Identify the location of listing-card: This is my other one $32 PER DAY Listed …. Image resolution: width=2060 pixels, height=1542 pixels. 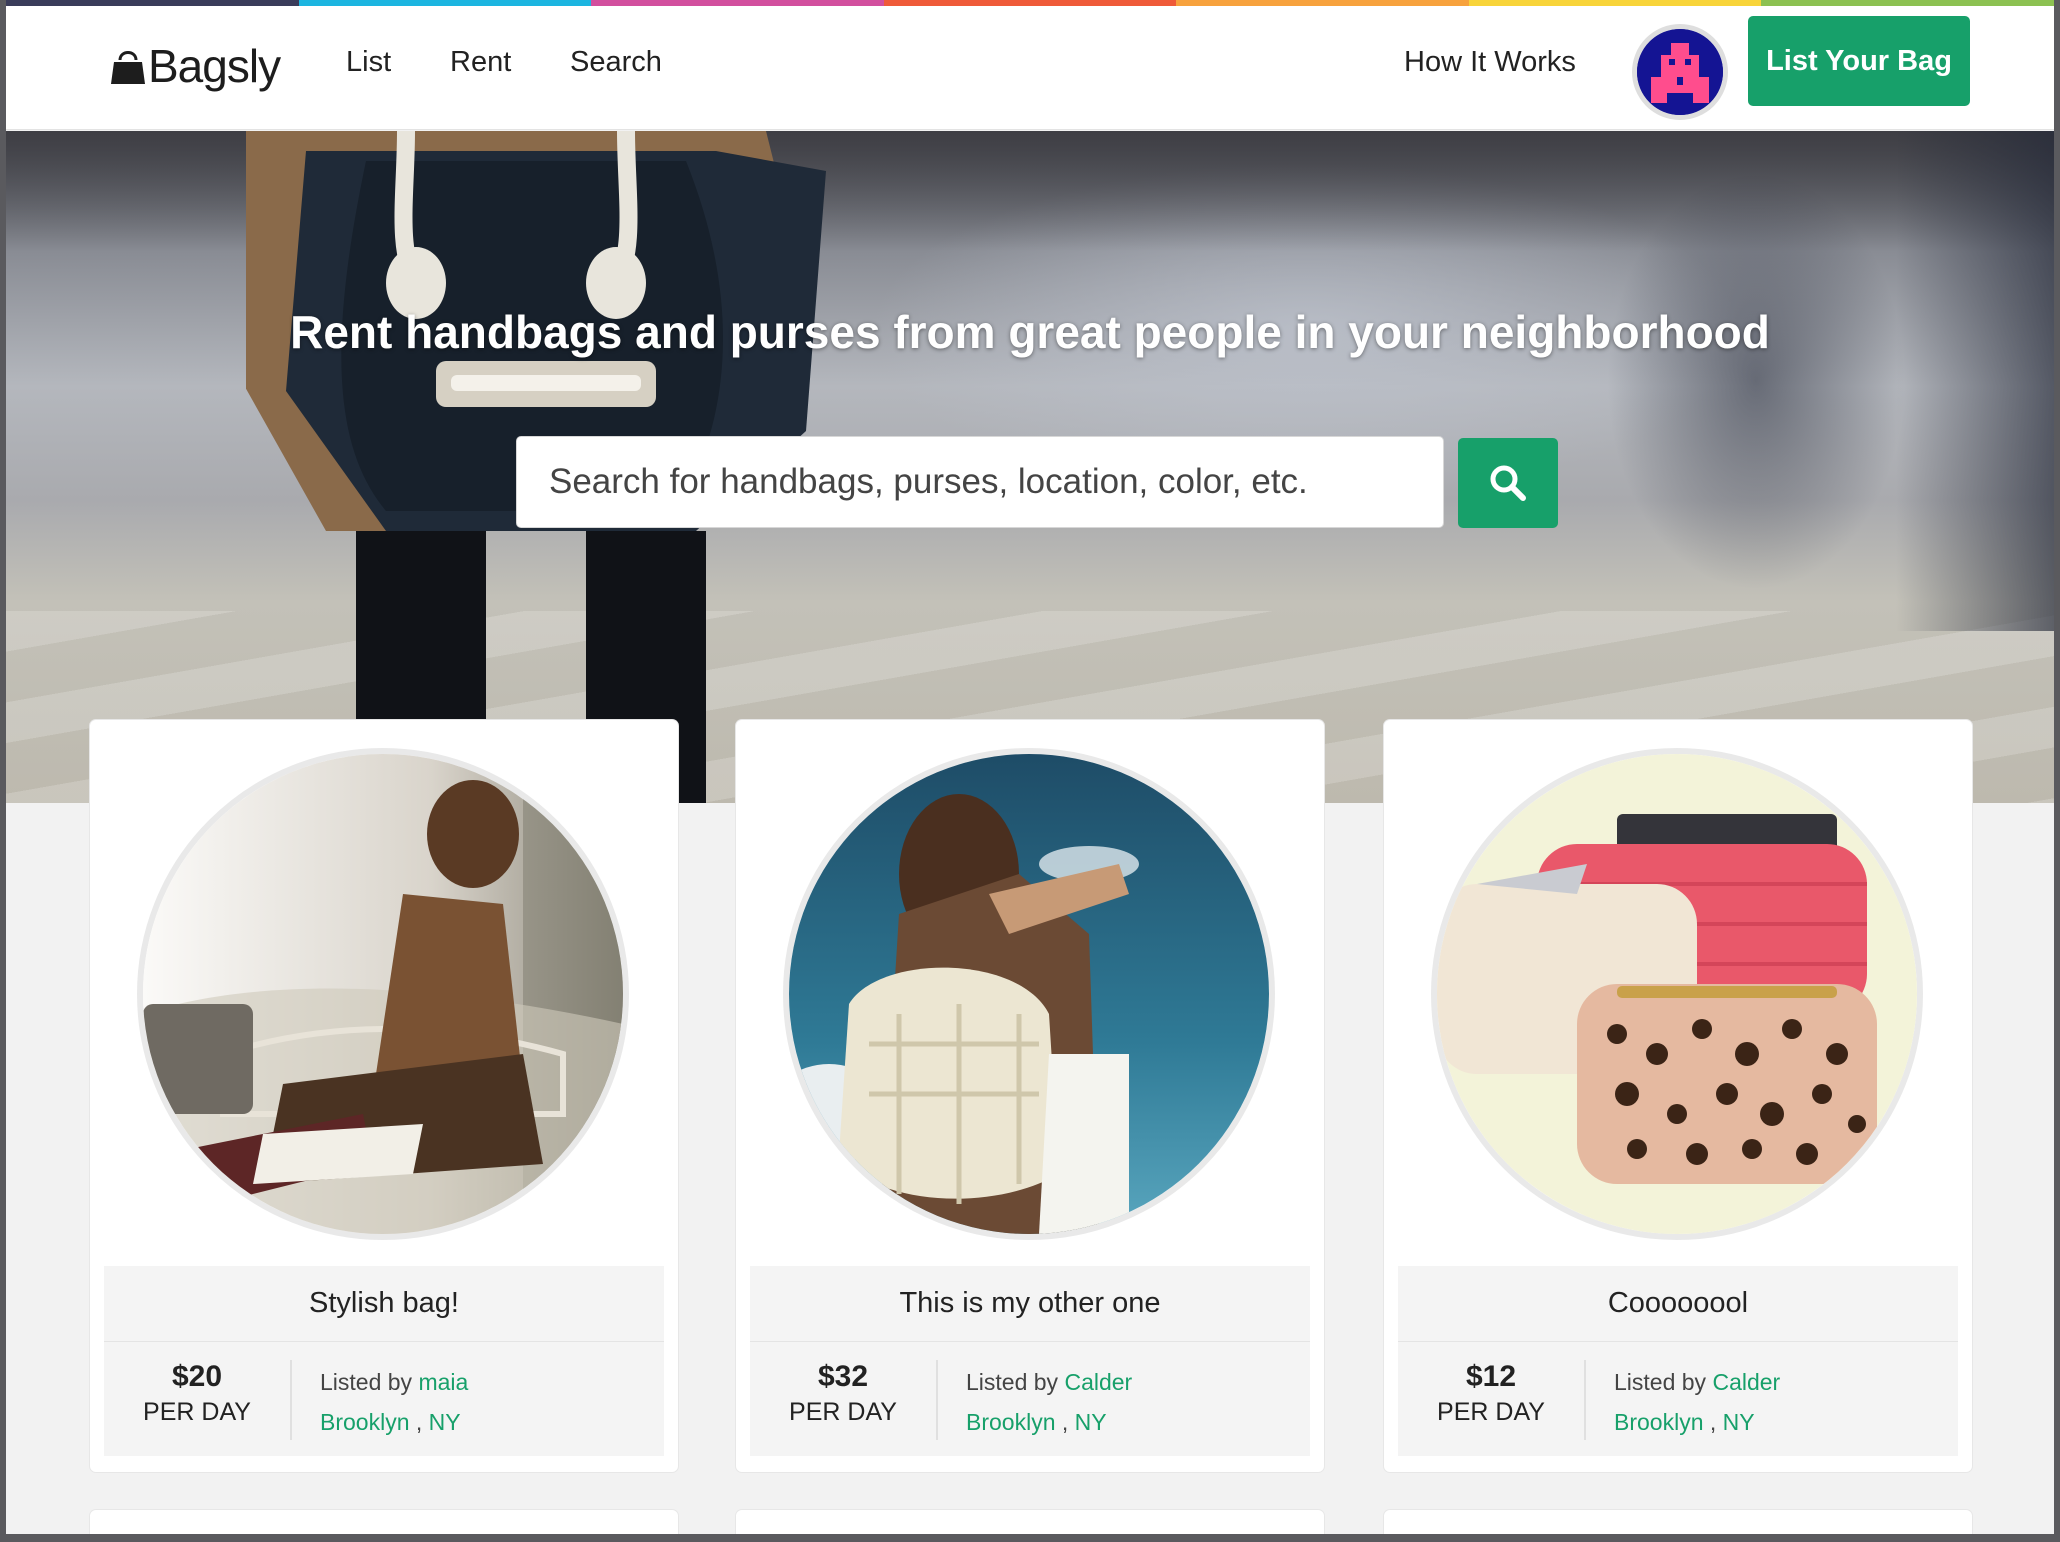
(1030, 1096).